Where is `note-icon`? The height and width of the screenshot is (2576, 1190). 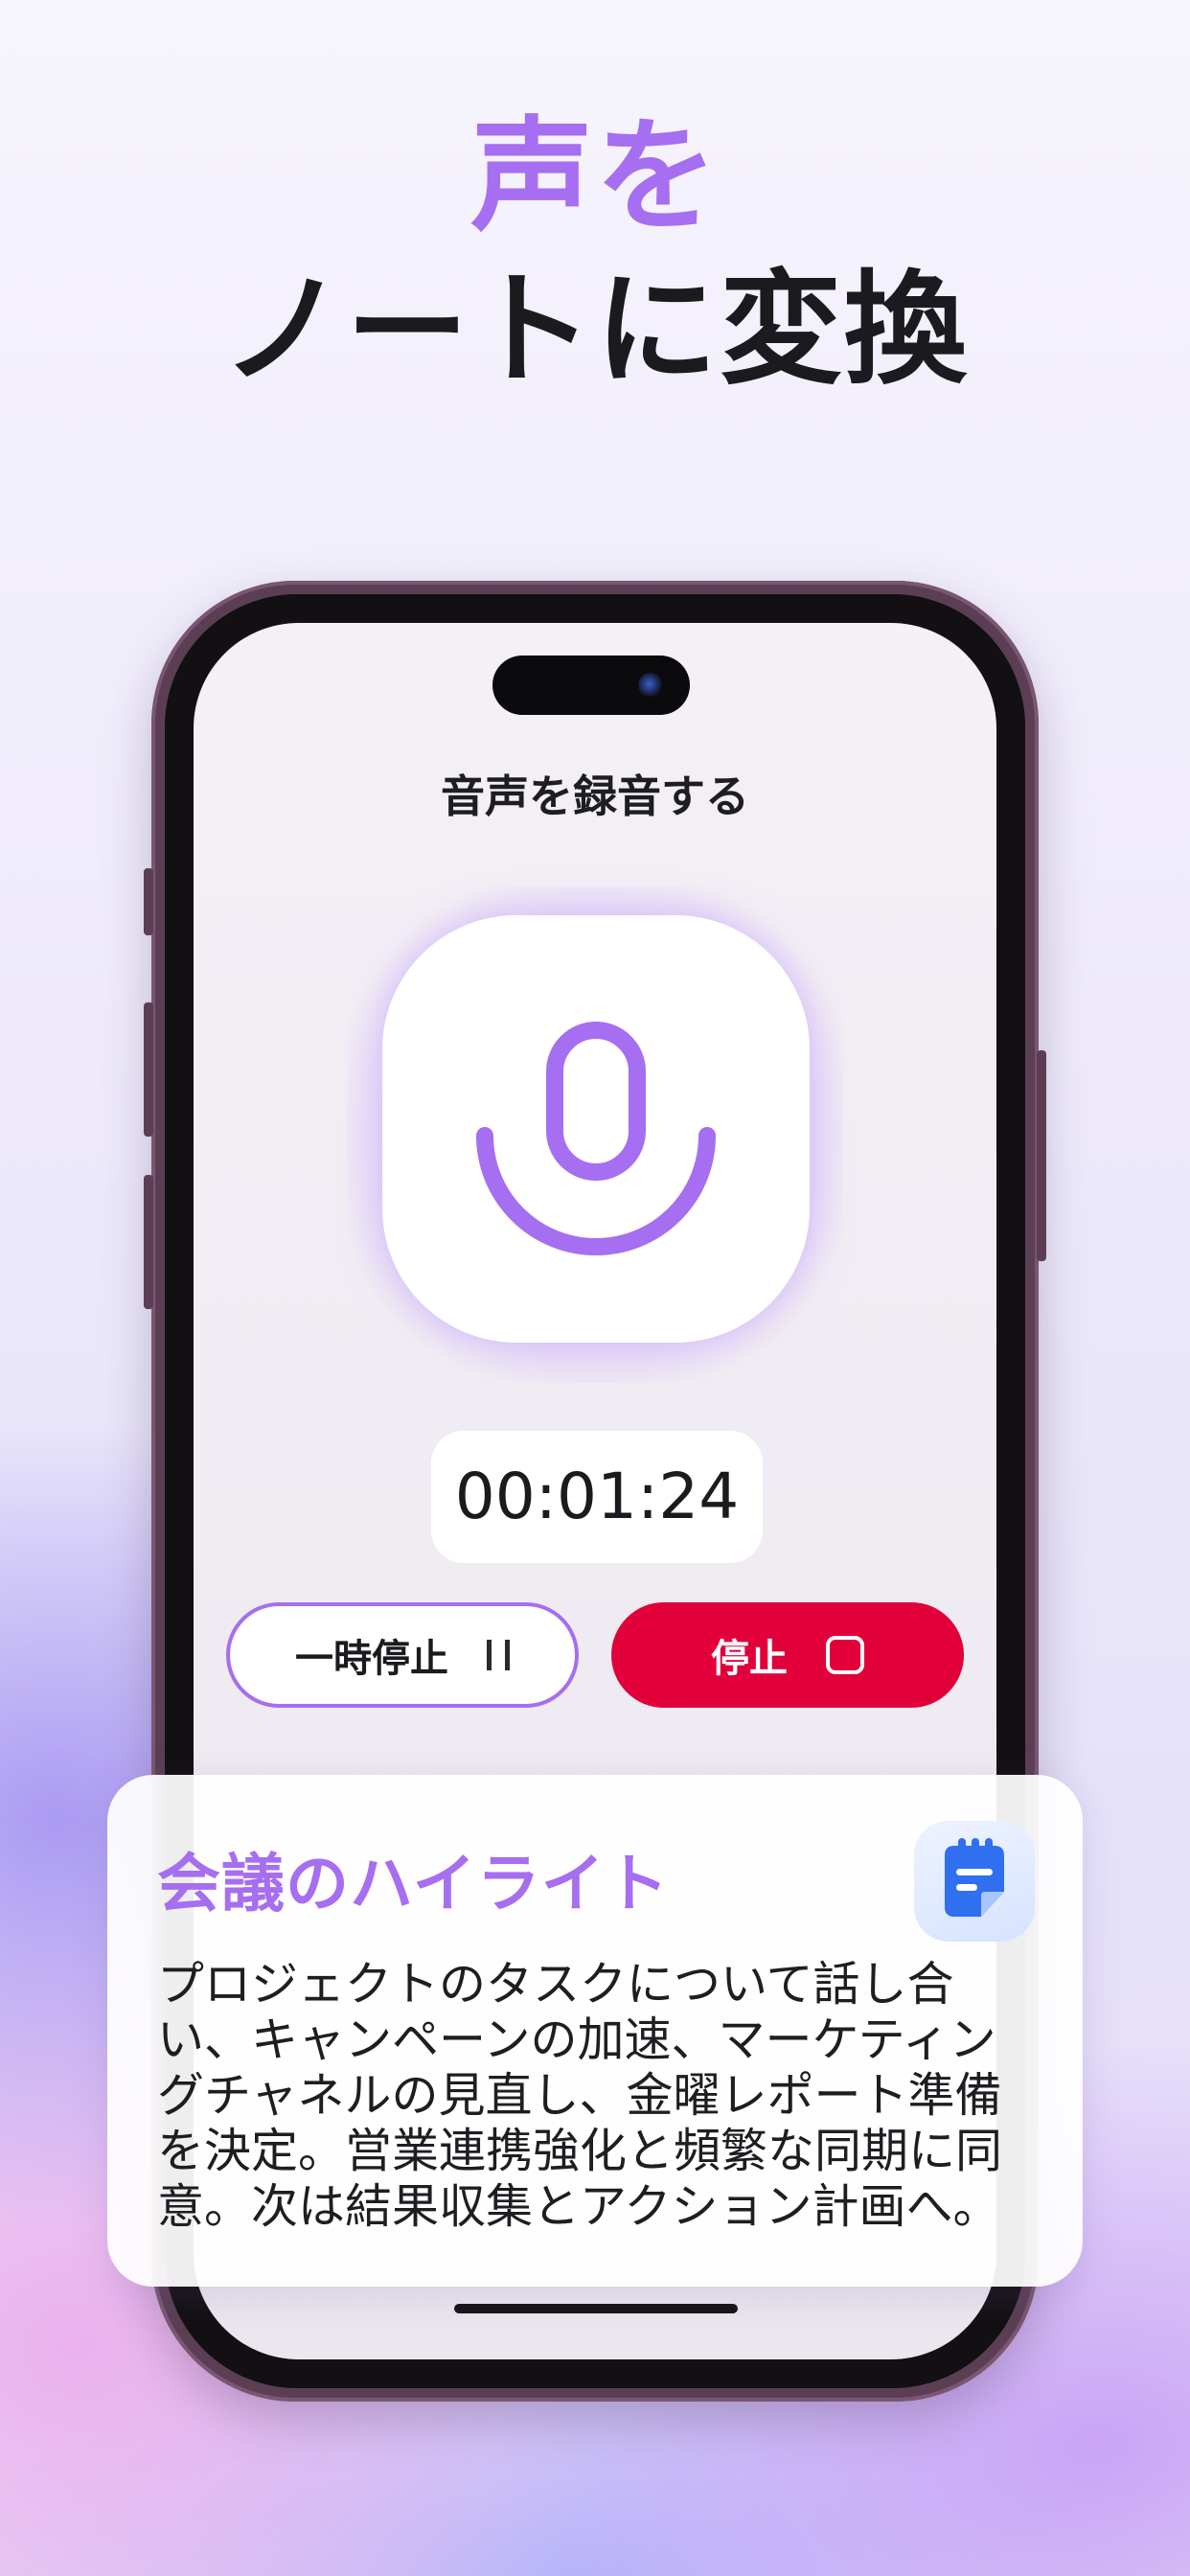 note-icon is located at coordinates (975, 1878).